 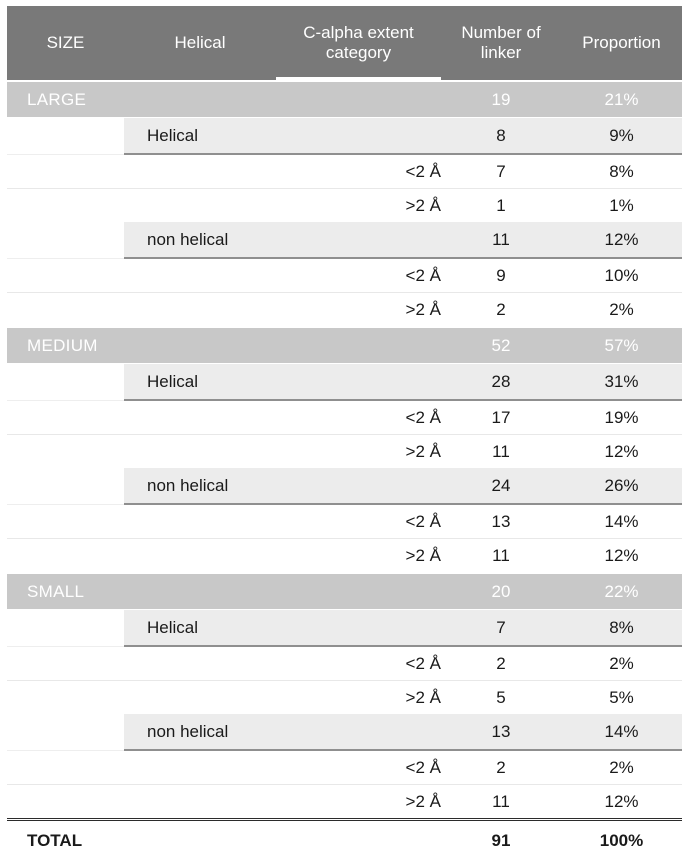 What do you see at coordinates (501, 136) in the screenshot?
I see `cell-linker-count: 8` at bounding box center [501, 136].